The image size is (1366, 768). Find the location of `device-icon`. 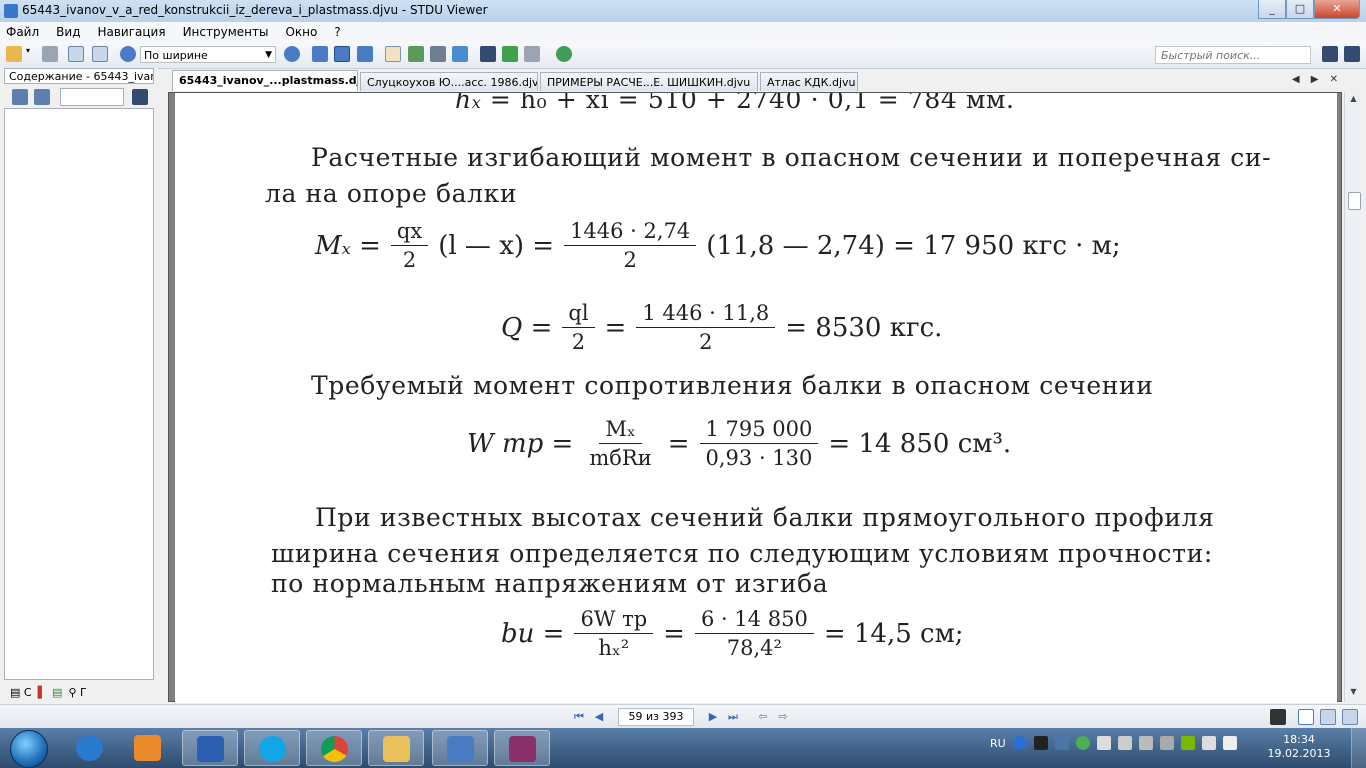

device-icon is located at coordinates (1145, 743).